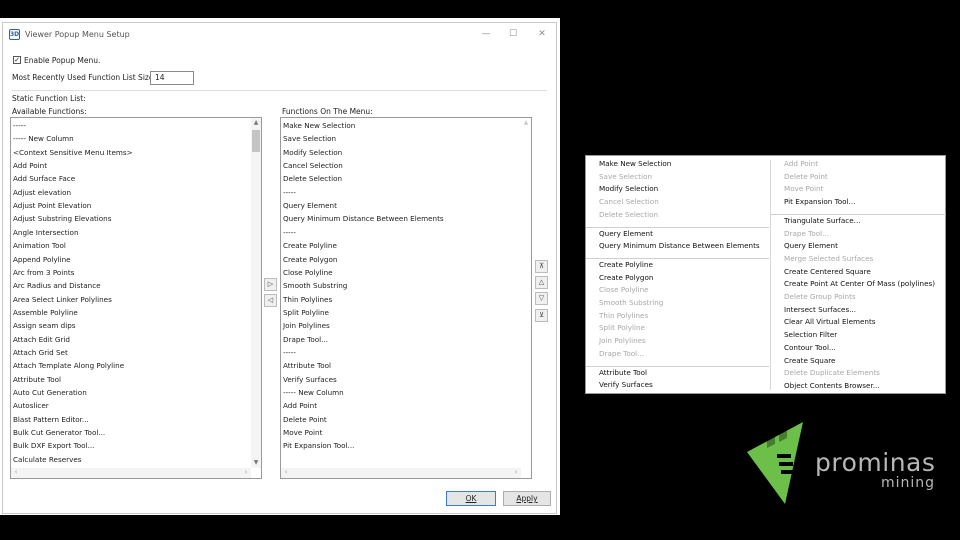 Image resolution: width=960 pixels, height=540 pixels. What do you see at coordinates (626, 277) in the screenshot?
I see `menu-item: Create Polygon` at bounding box center [626, 277].